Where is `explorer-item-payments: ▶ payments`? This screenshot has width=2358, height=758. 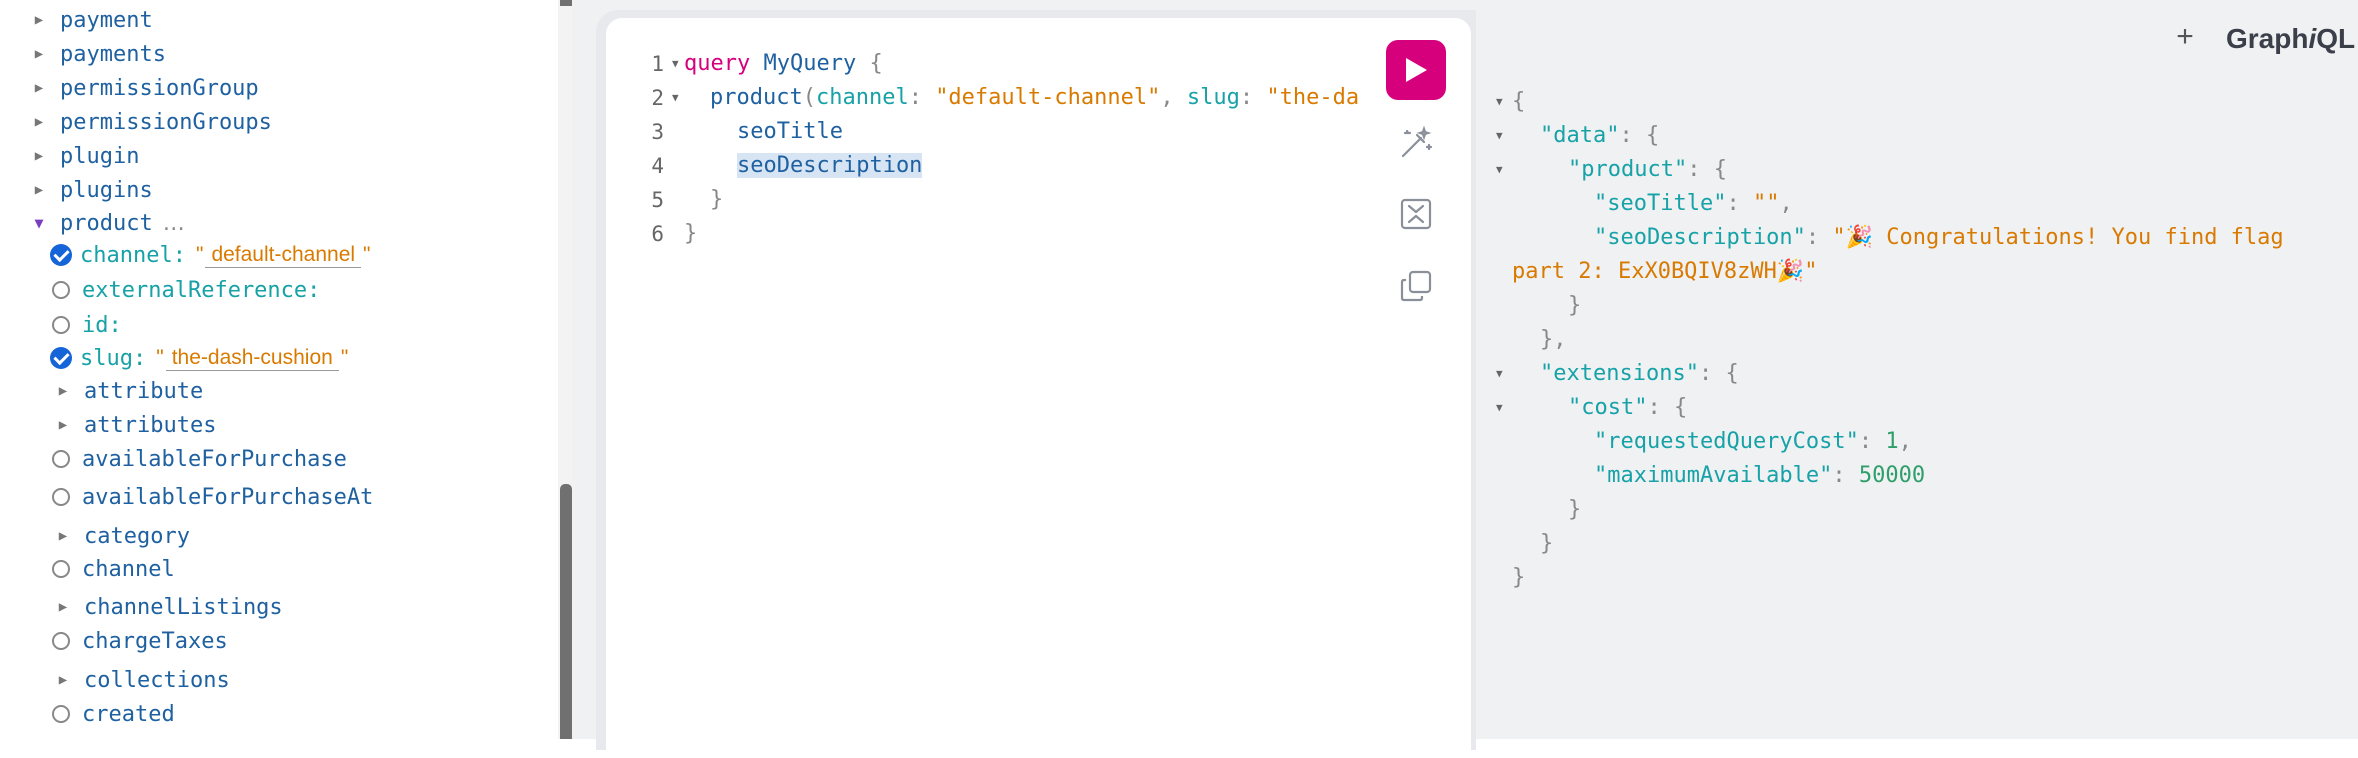
explorer-item-payments: ▶ payments is located at coordinates (98, 54).